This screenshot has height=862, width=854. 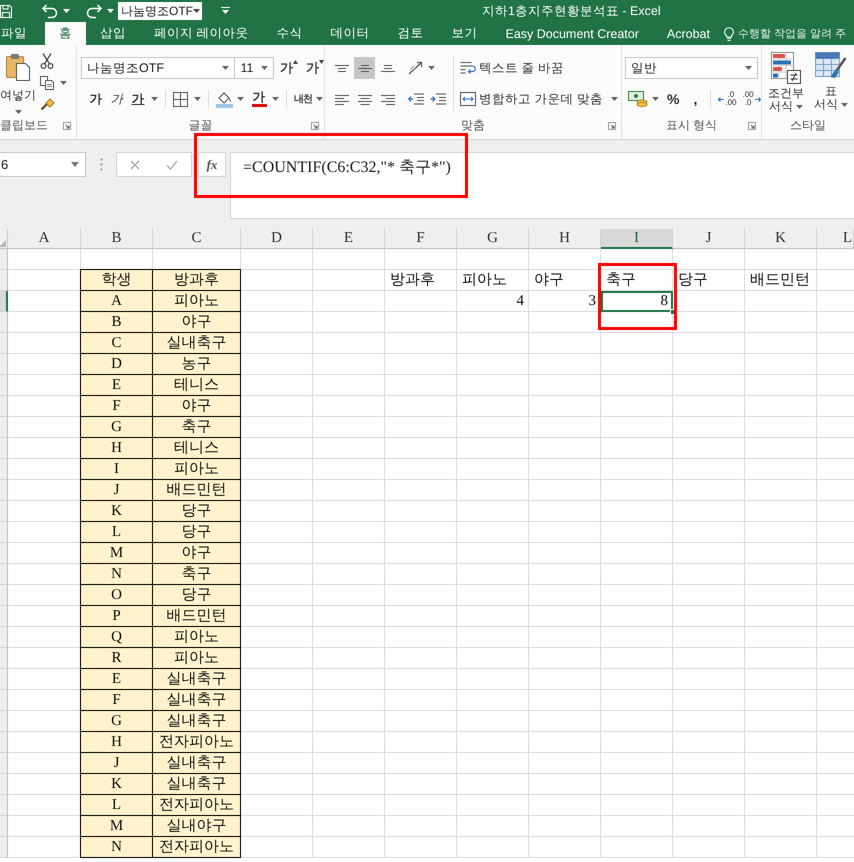 What do you see at coordinates (796, 34) in the screenshot?
I see `tell-me-field: 수행할 작업을 알려 주` at bounding box center [796, 34].